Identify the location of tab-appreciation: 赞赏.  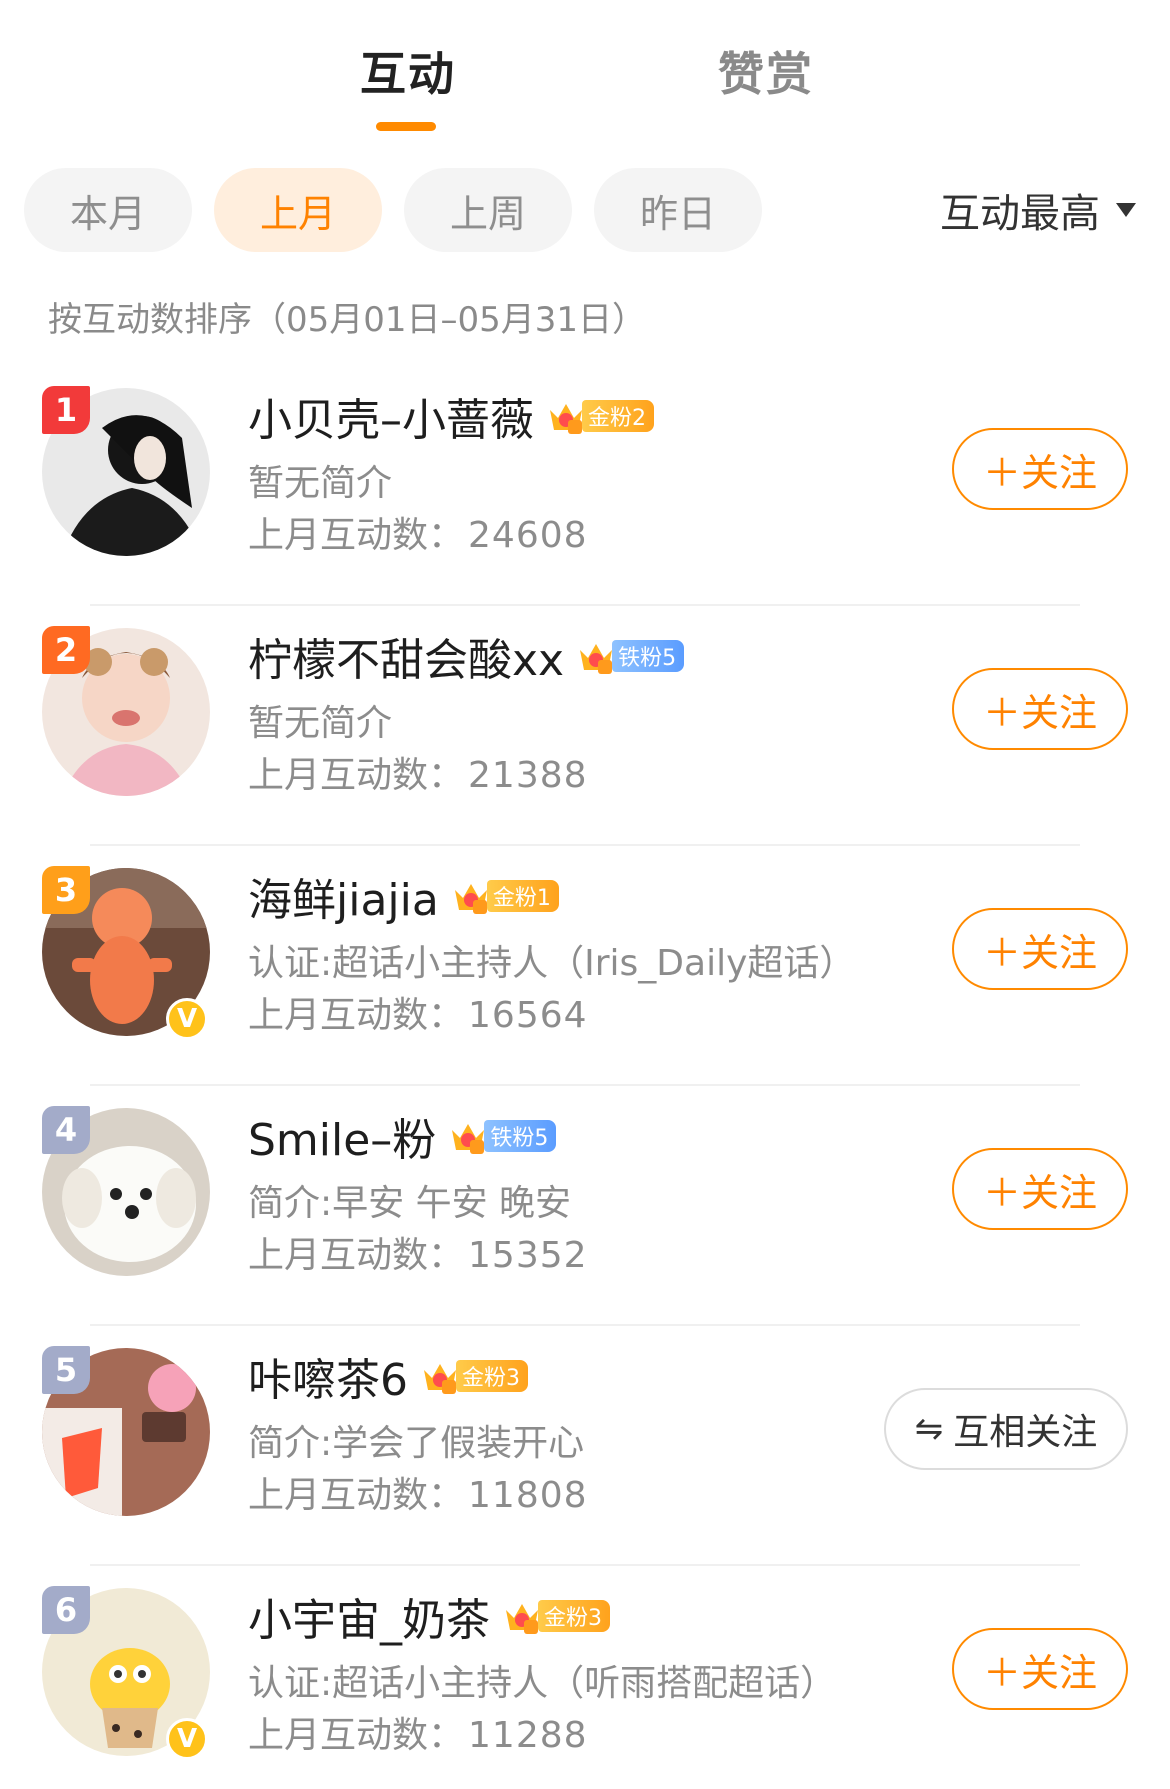
(766, 71).